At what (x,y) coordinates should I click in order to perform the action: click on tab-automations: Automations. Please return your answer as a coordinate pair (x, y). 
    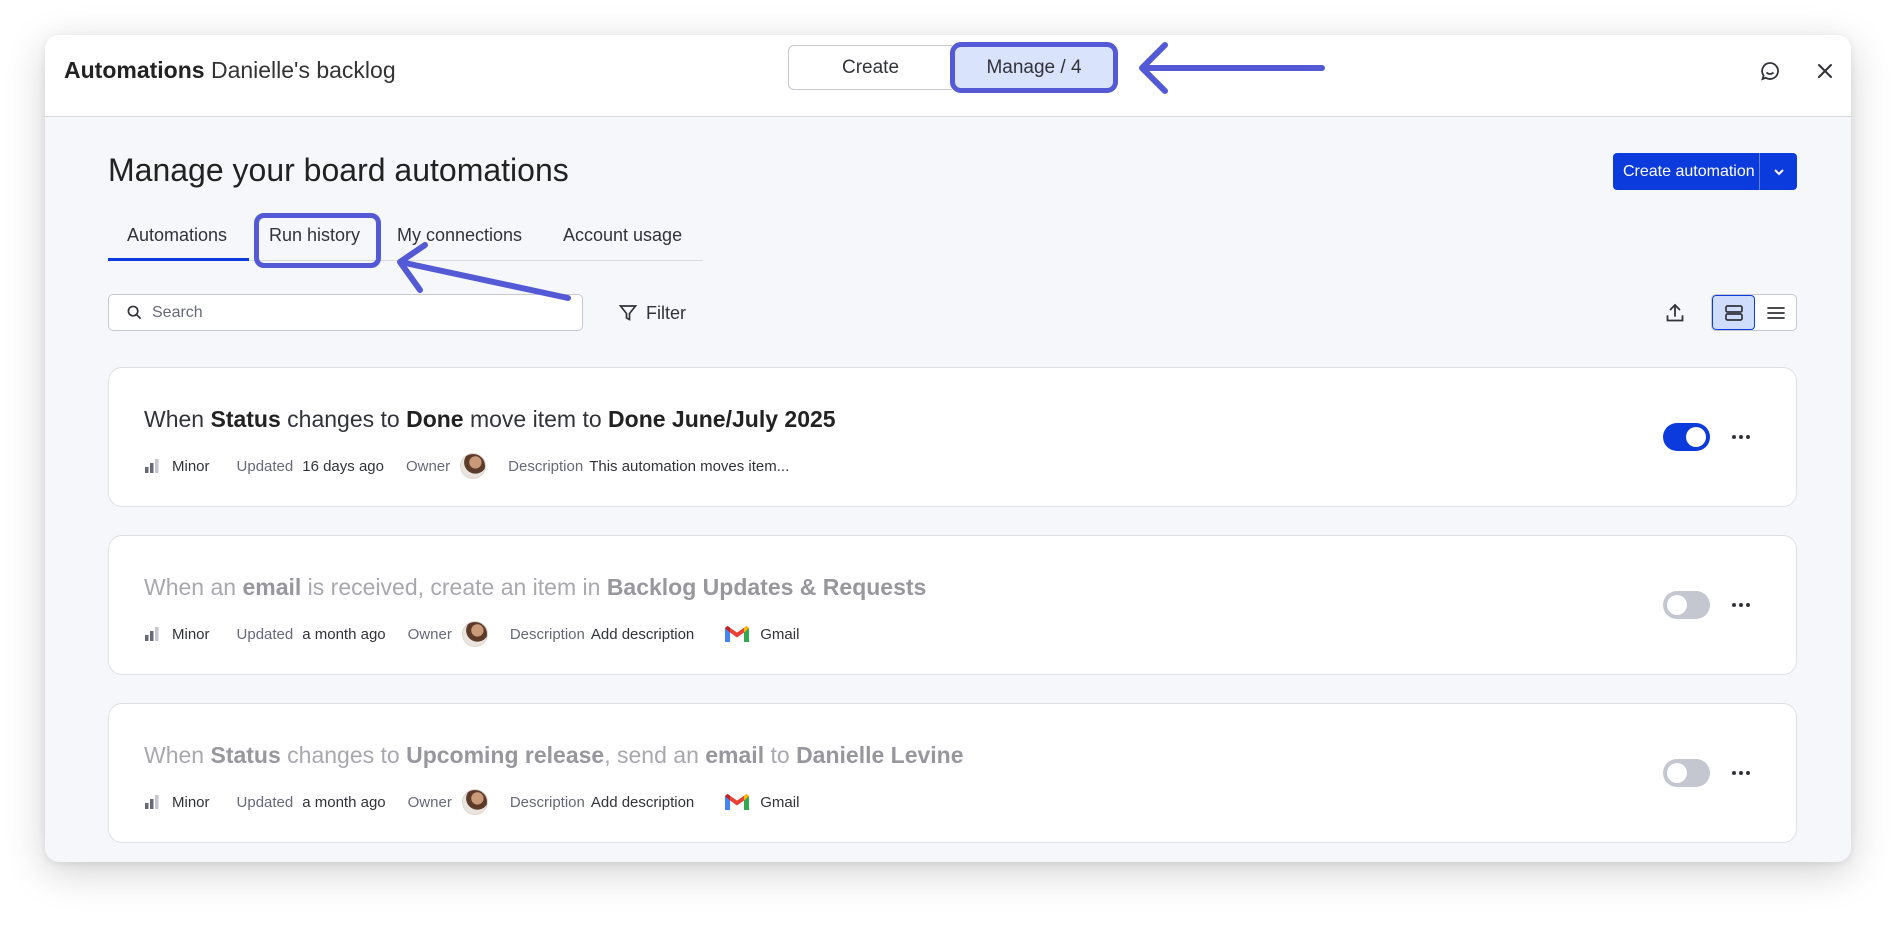
    Looking at the image, I should click on (177, 235).